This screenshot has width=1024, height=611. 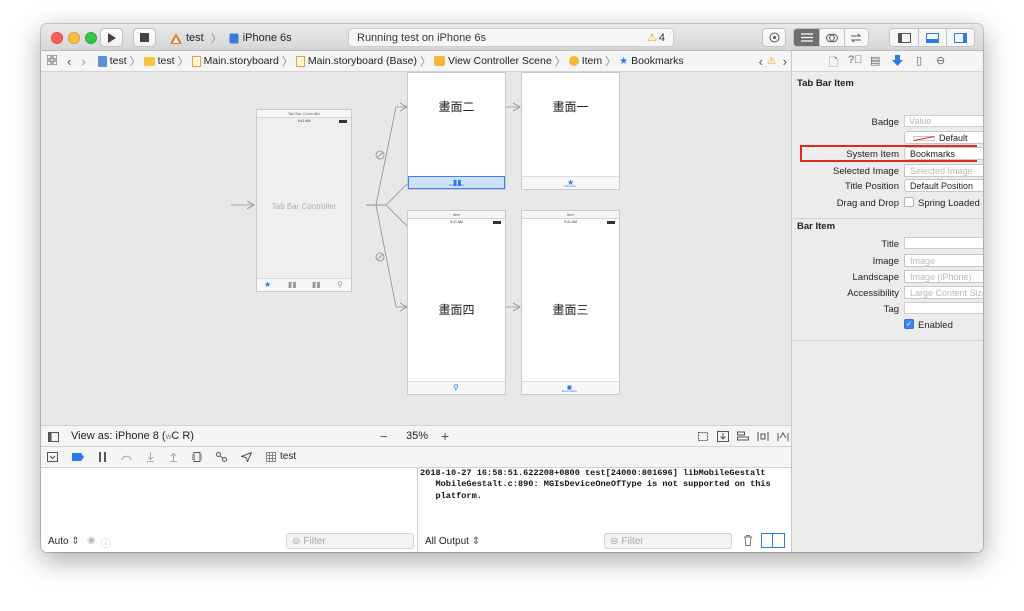 I want to click on mini-tab-bar-selected: ▮▮ Bookmarks, so click(x=456, y=182).